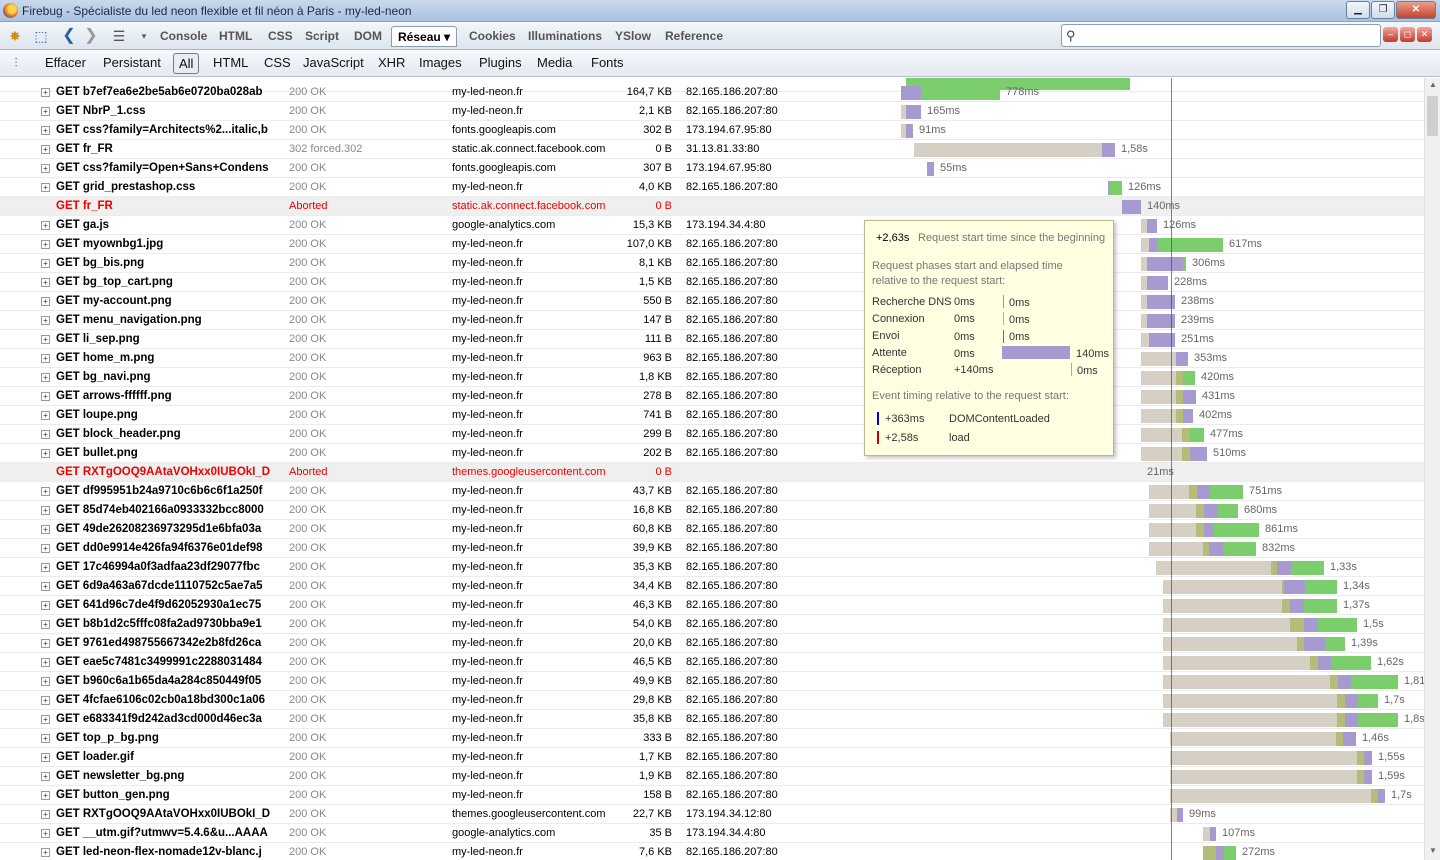  Describe the element at coordinates (163, 149) in the screenshot. I see `request-url: GET fr_FR` at that location.